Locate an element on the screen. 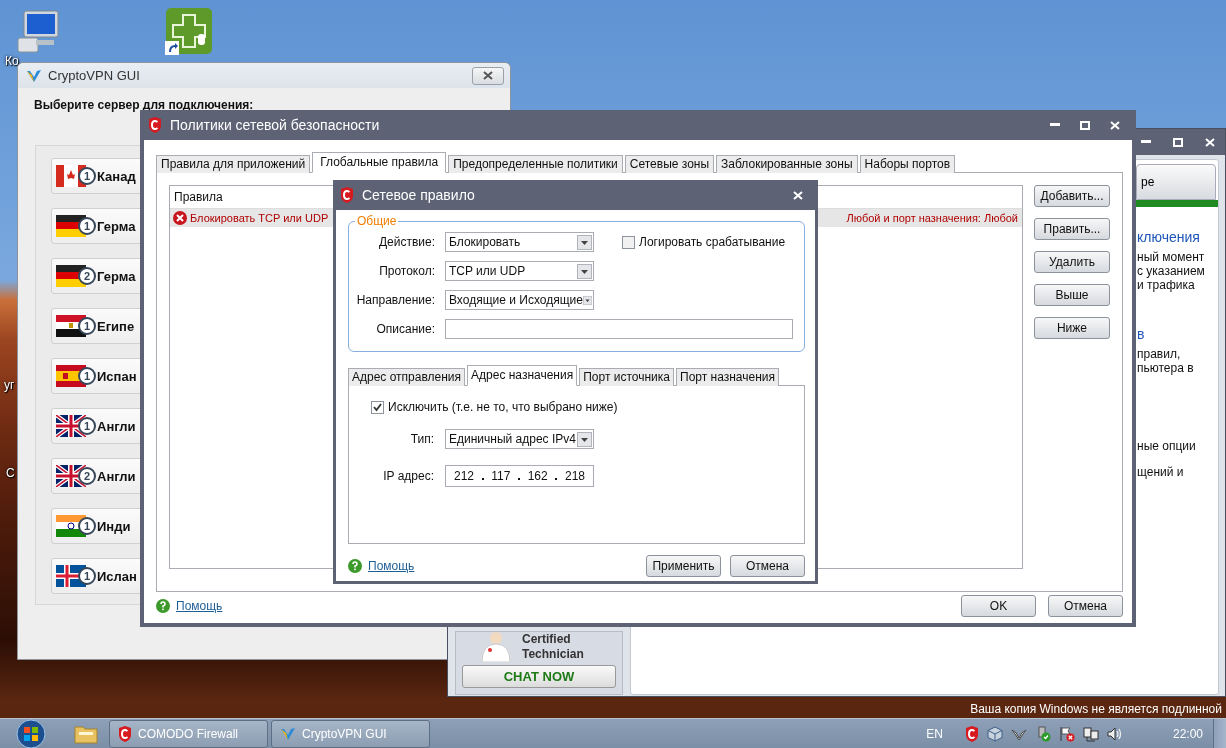 The image size is (1226, 748). rule-text: Блокировать TCP или UDP is located at coordinates (259, 218).